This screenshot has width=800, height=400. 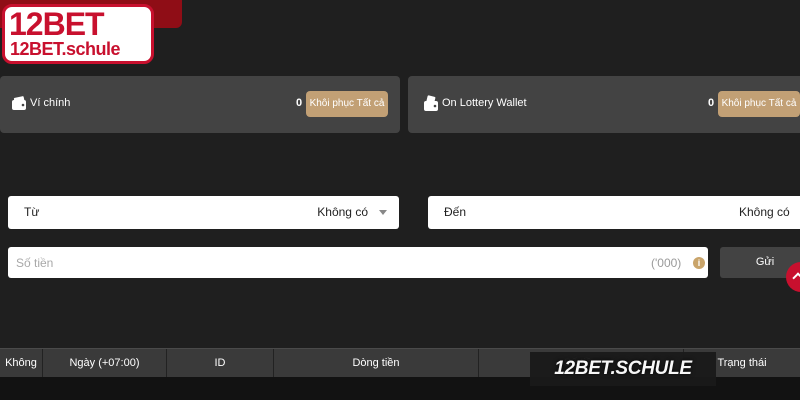 I want to click on to-wallet-select: Đến Không có, so click(x=614, y=212).